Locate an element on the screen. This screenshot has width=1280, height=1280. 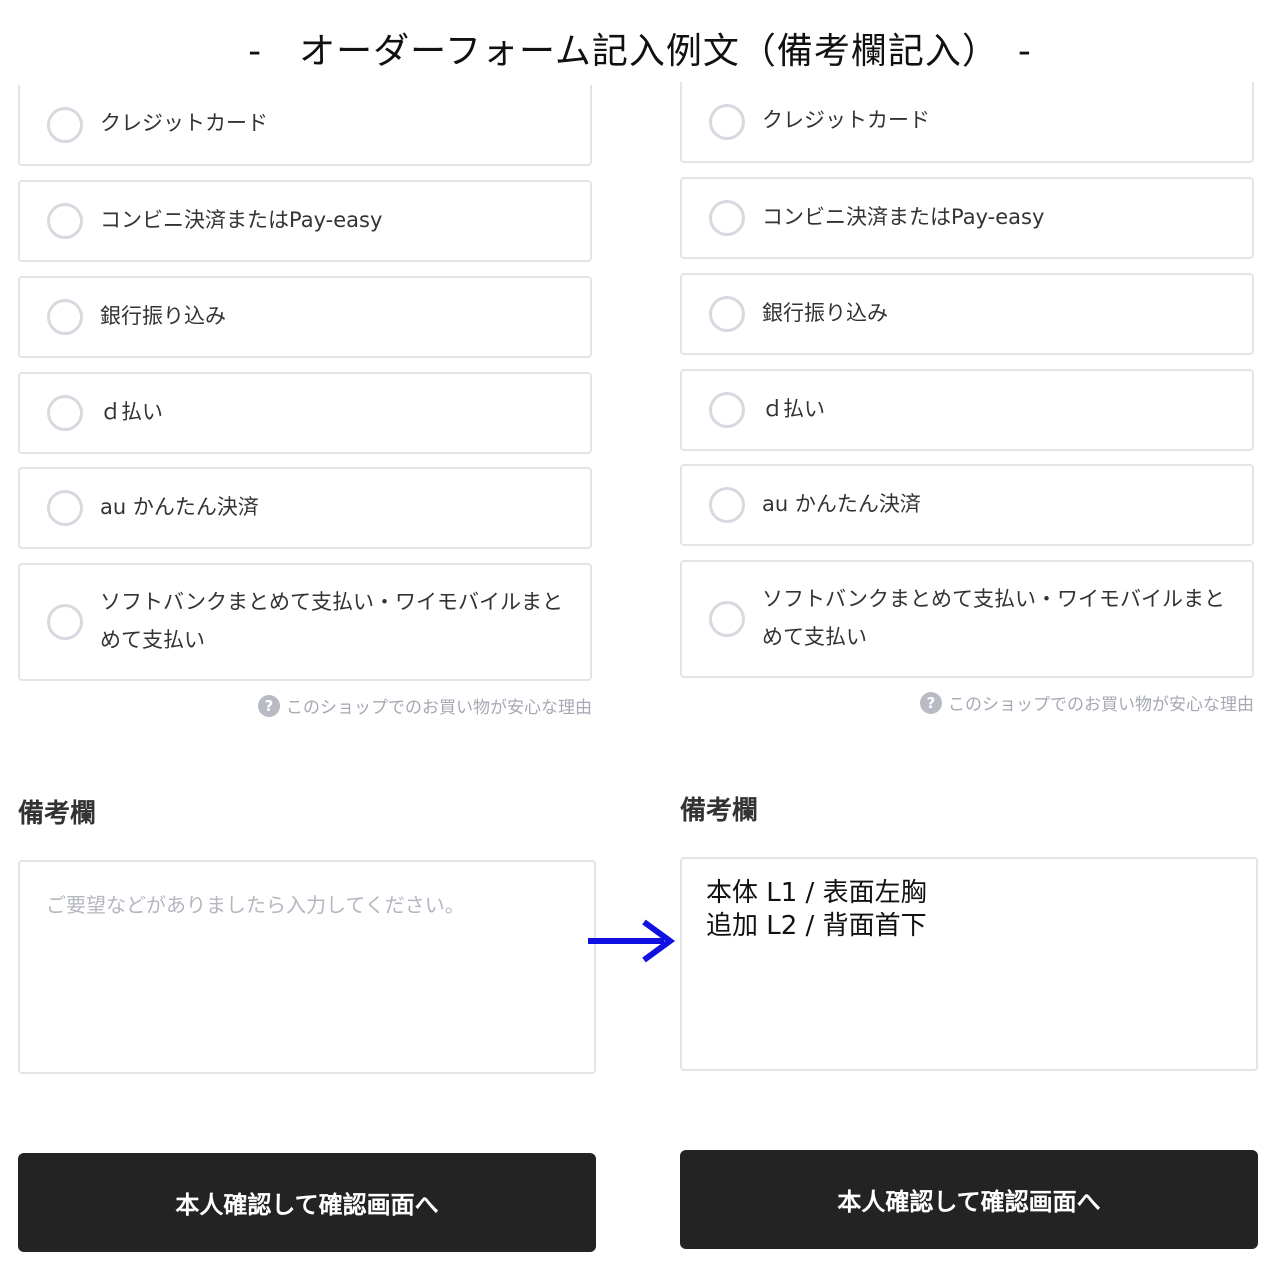
page-title: - オーダーフォーム記入例文（備考欄記入） - is located at coordinates (640, 51).